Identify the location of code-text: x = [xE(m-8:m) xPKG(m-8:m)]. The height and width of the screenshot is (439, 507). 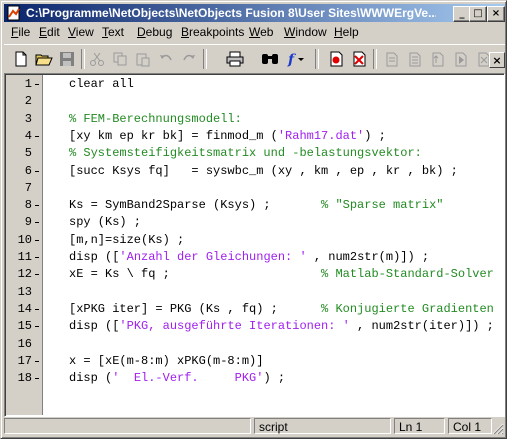
(166, 360).